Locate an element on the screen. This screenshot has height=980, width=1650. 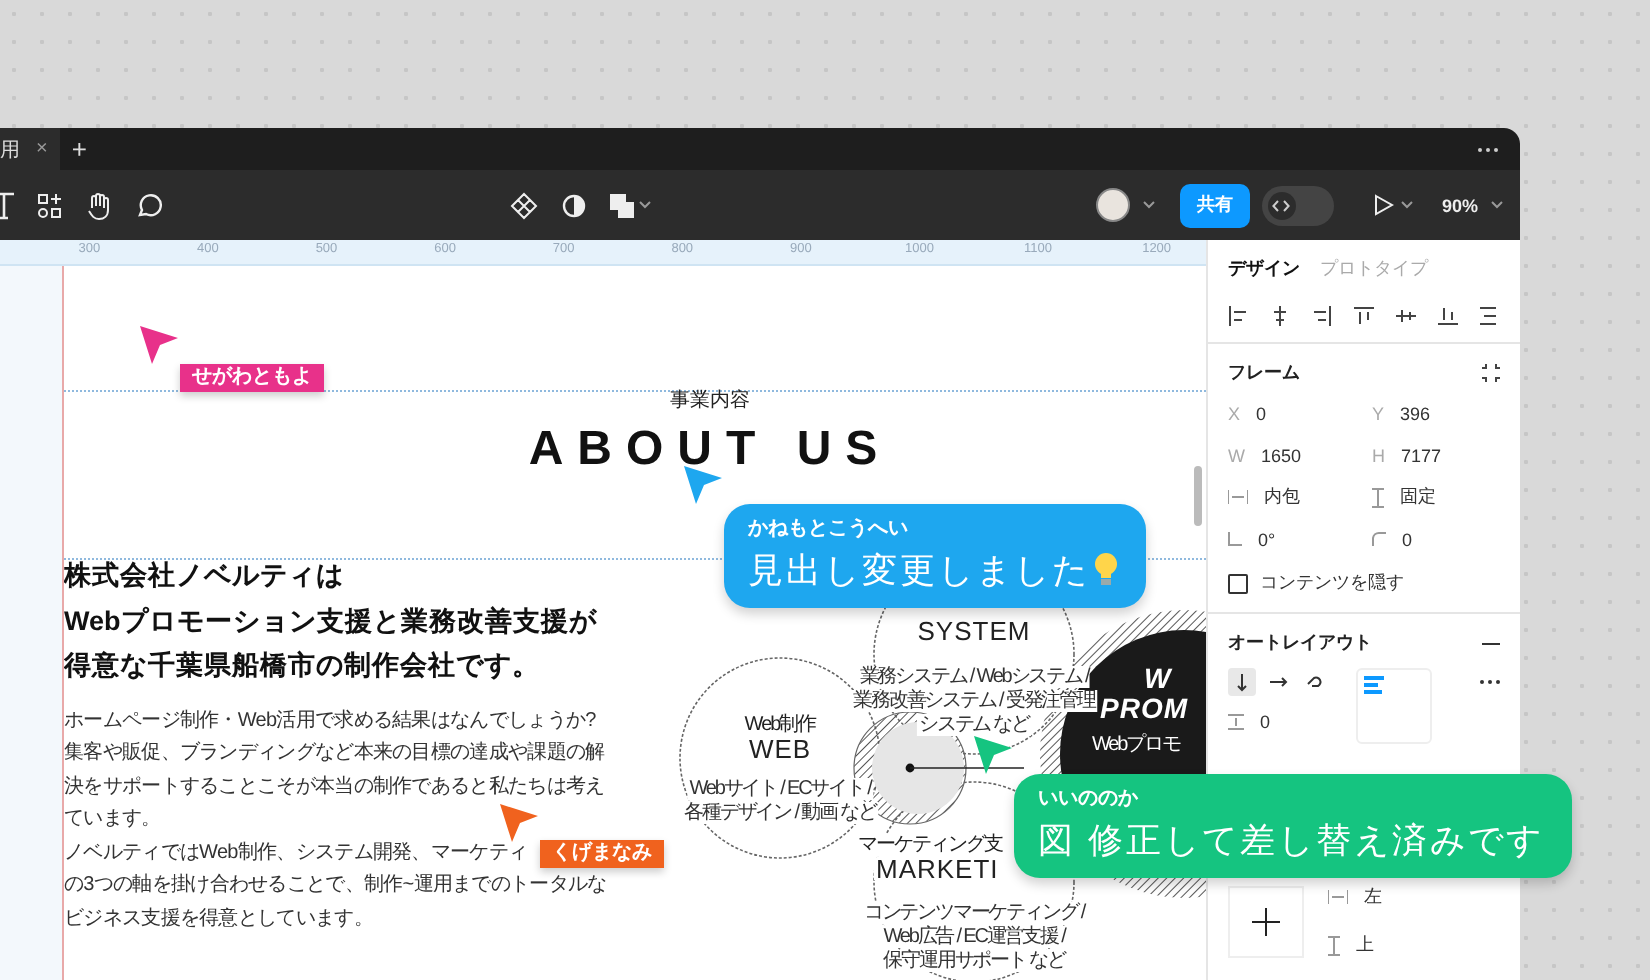
circle-description: Web広告 / EC運営支援 / is located at coordinates (974, 937).